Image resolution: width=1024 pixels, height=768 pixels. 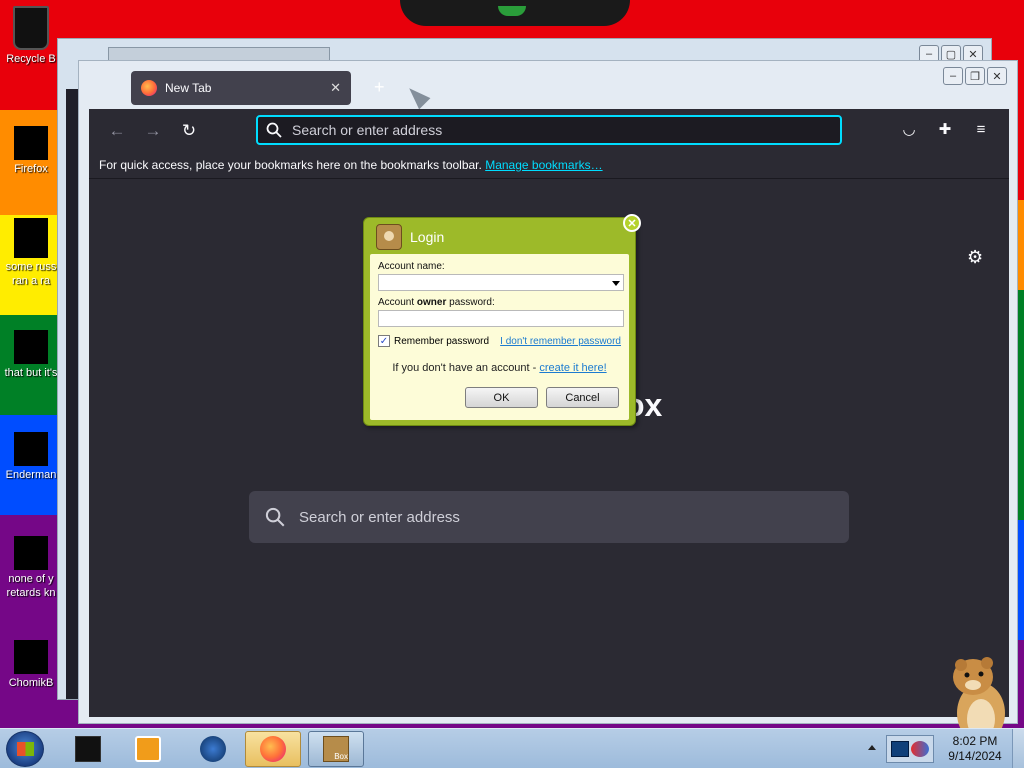 I want to click on login-title-bar: Login, so click(x=499, y=237).